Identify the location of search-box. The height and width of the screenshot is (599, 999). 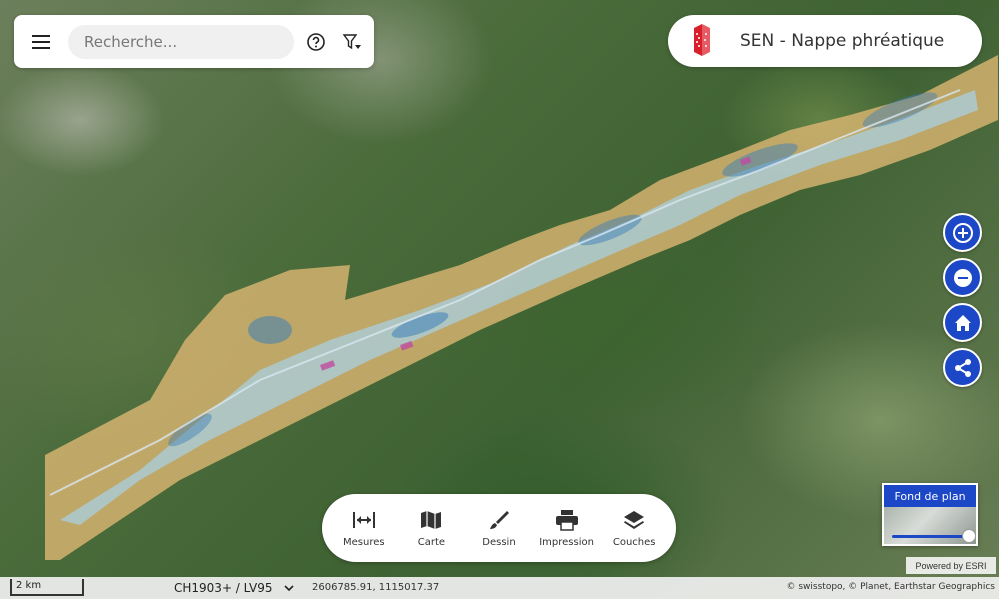
(181, 41).